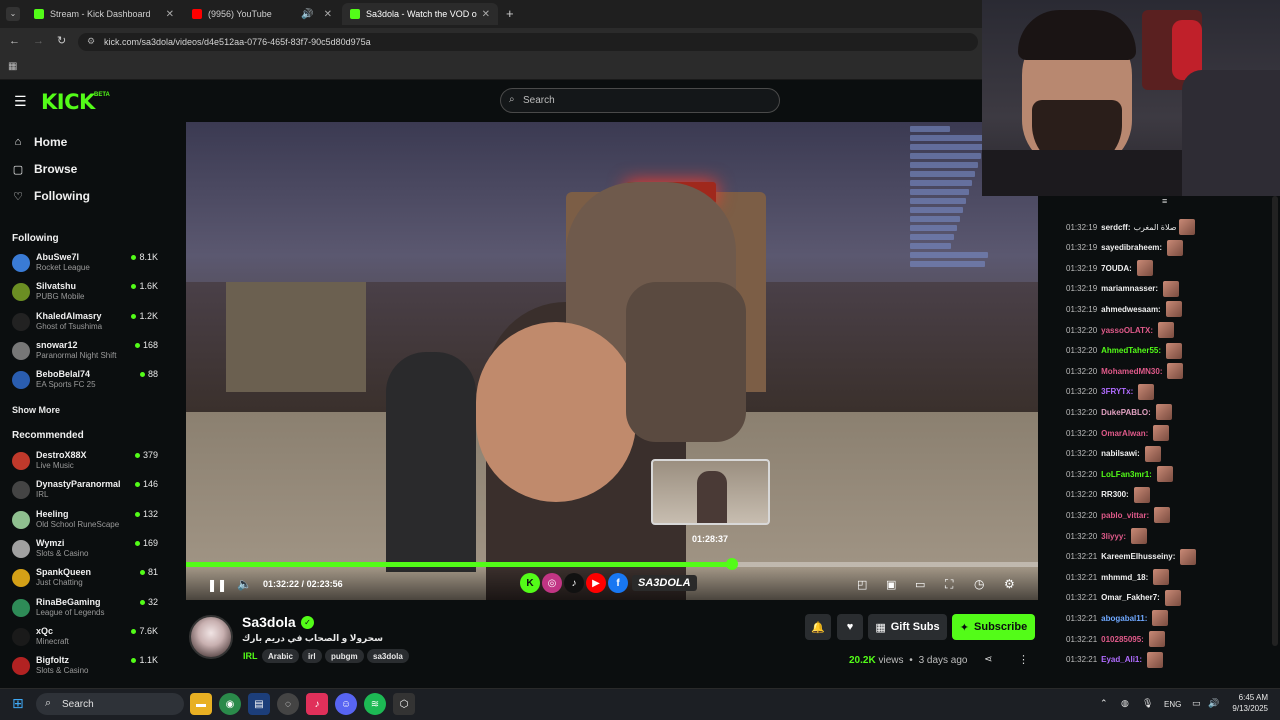  I want to click on channel-list-item: RinaBeGaming League of Legends 32, so click(87, 608).